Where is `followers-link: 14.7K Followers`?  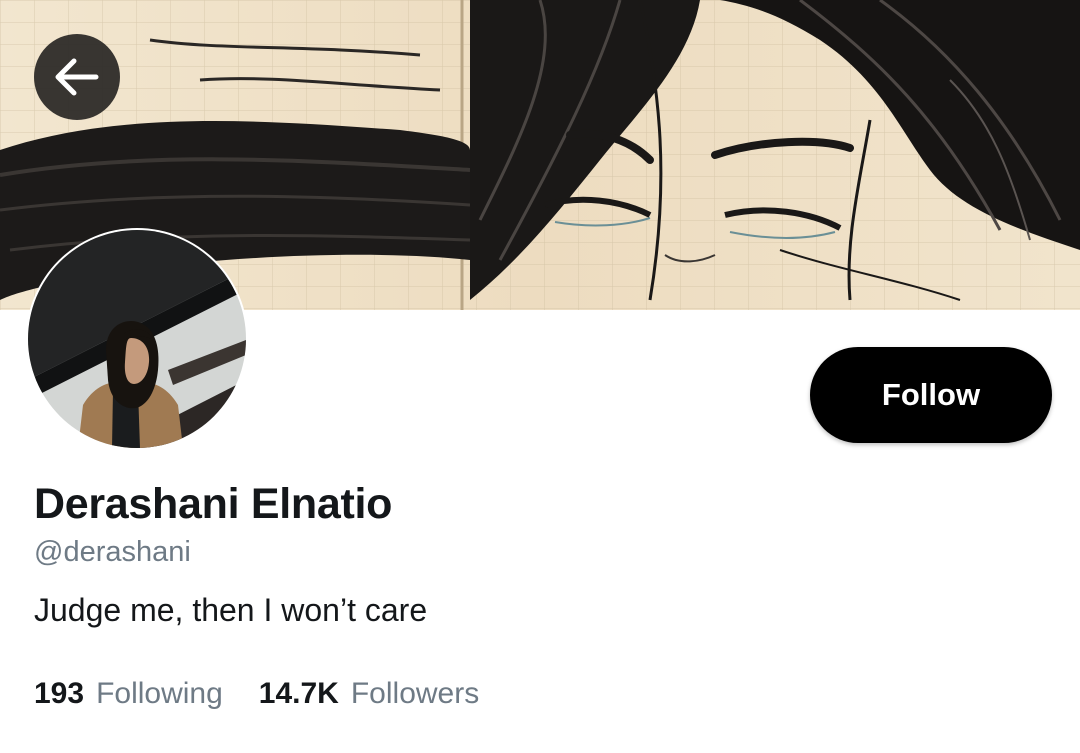 followers-link: 14.7K Followers is located at coordinates (369, 694).